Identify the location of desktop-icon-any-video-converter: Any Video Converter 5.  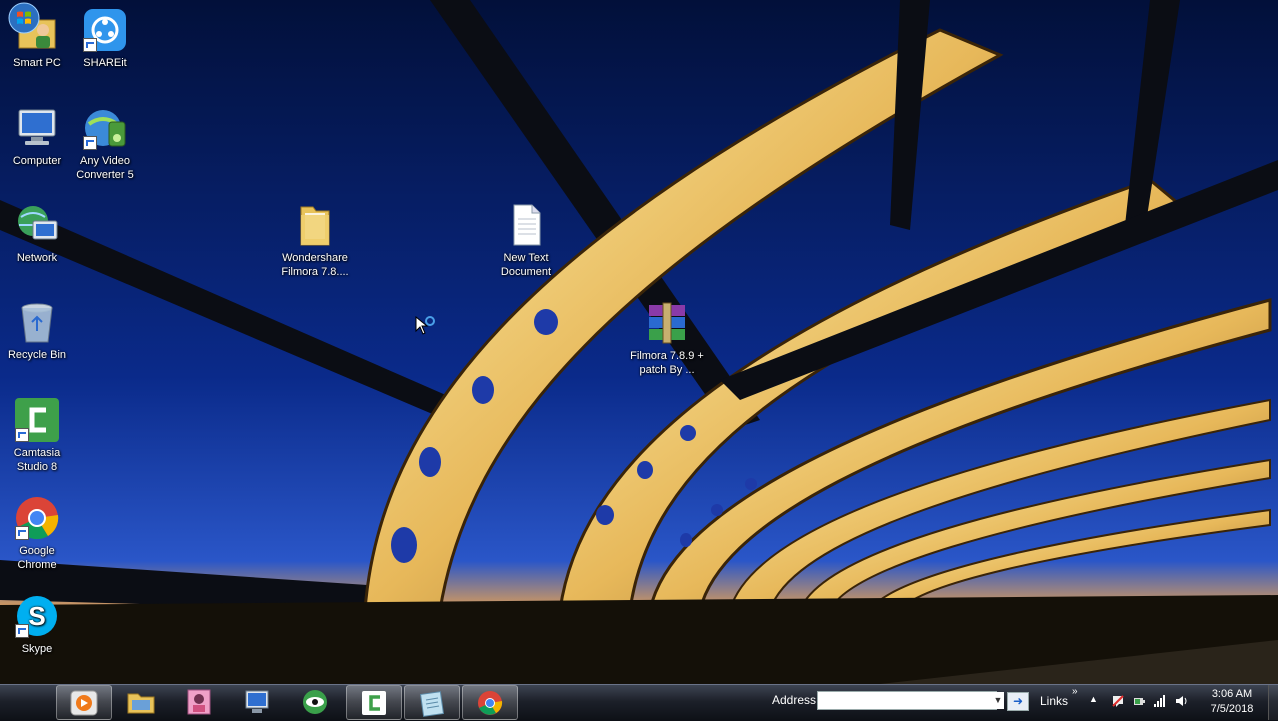
(105, 143).